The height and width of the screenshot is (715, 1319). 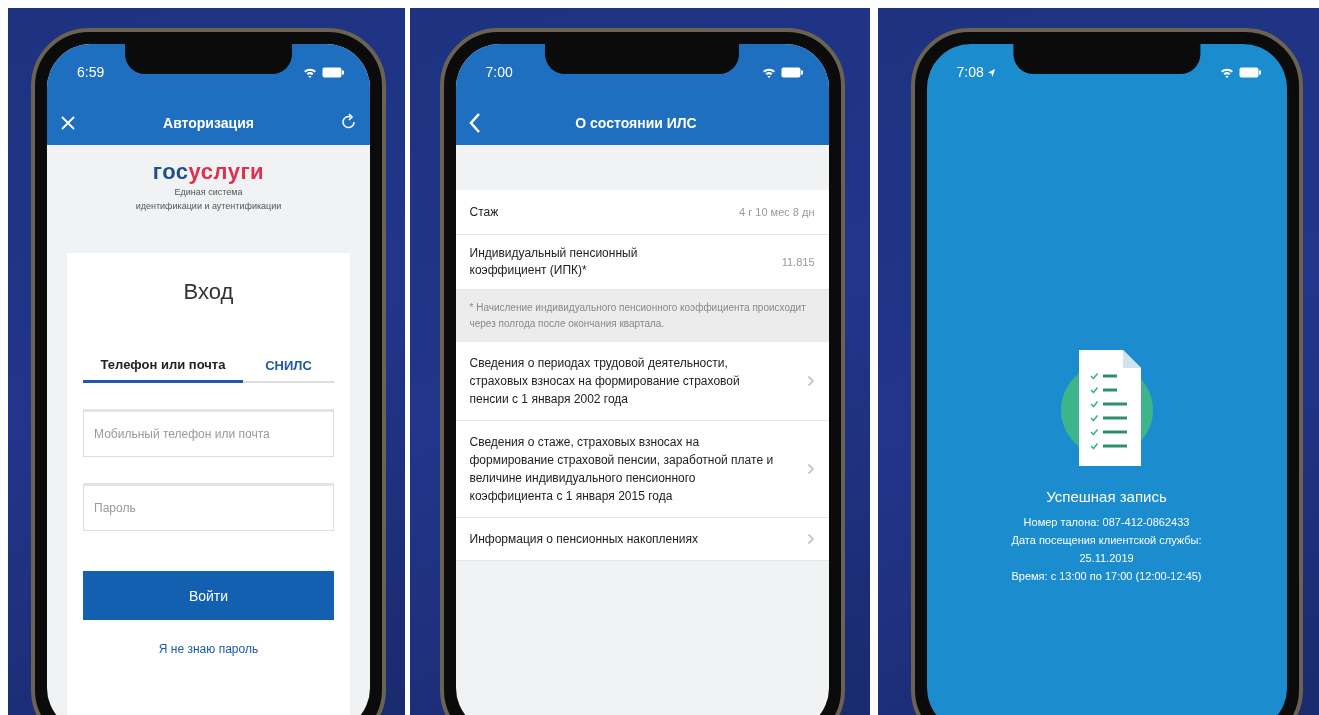 What do you see at coordinates (584, 539) in the screenshot?
I see `list-item-text: Информация о пенсионных накоплениях` at bounding box center [584, 539].